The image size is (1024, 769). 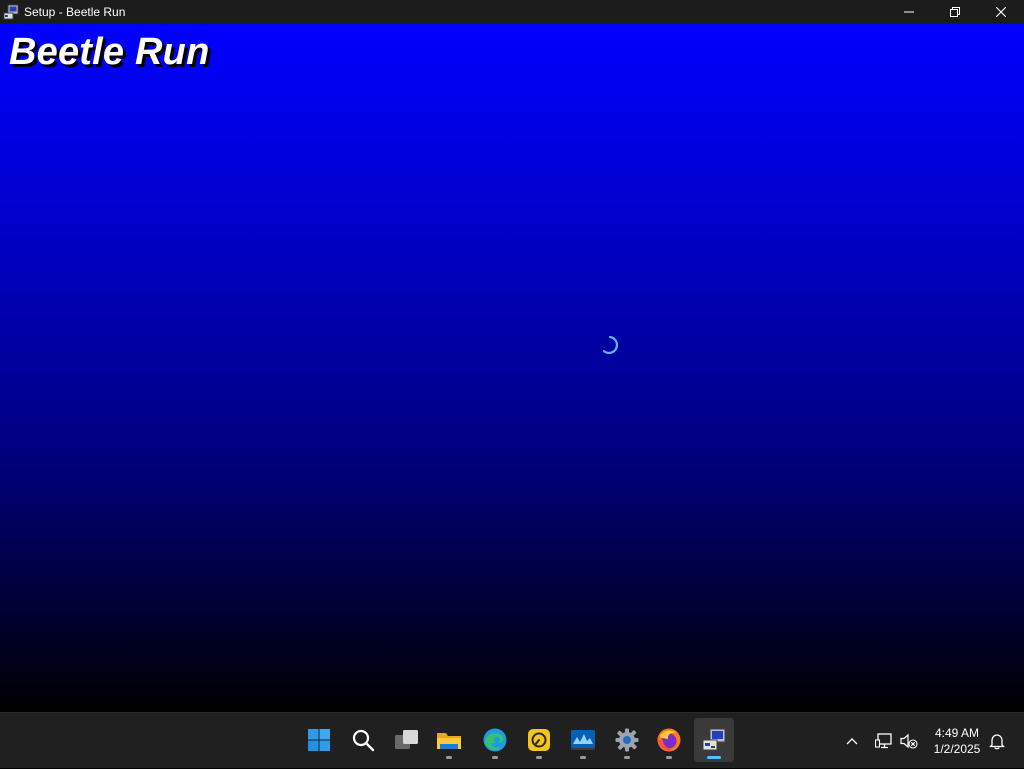 I want to click on close-icon, so click(x=1001, y=11).